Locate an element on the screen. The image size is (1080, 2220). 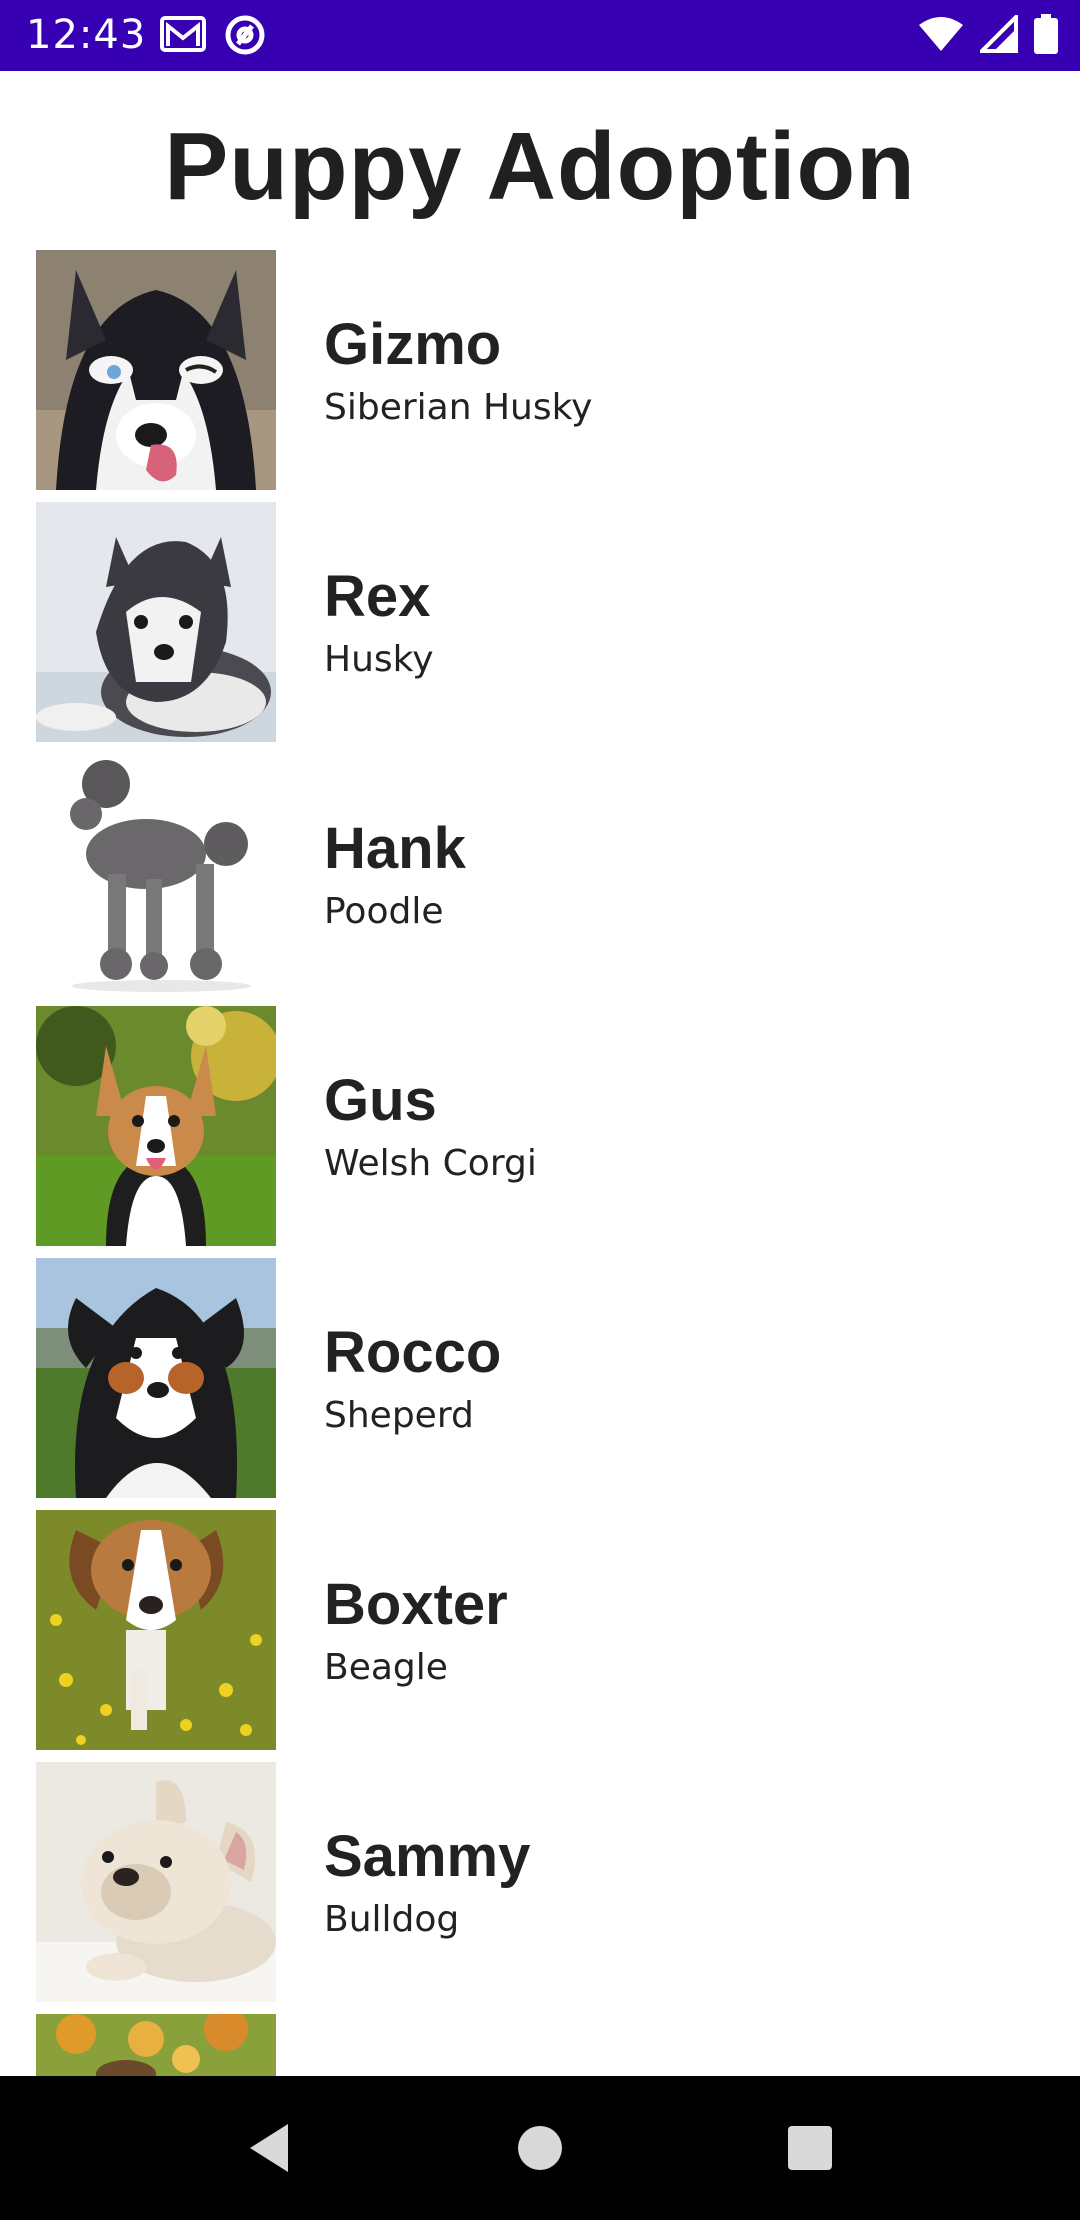
dog-breed: Siberian Husky is located at coordinates (458, 407).